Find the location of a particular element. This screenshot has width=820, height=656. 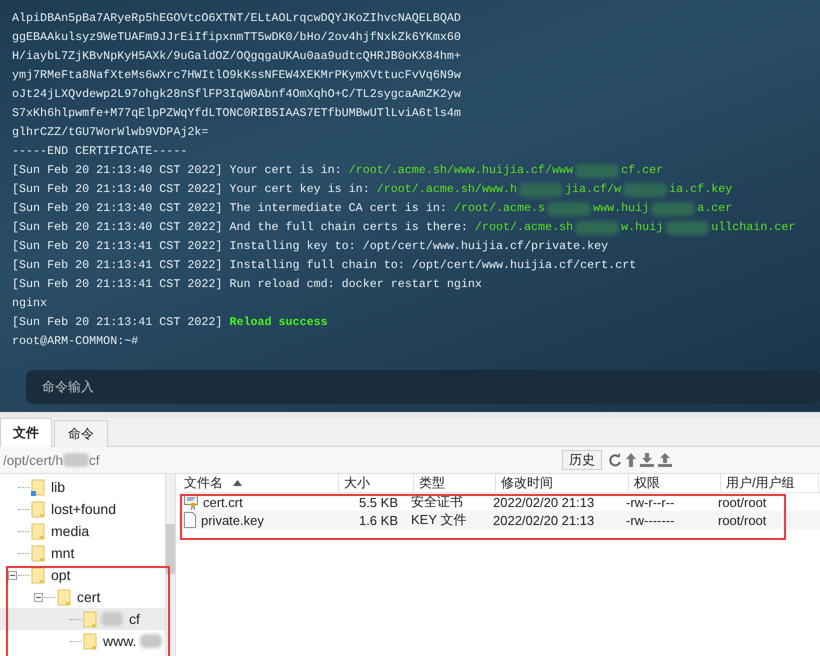

scrollbar is located at coordinates (171, 565).